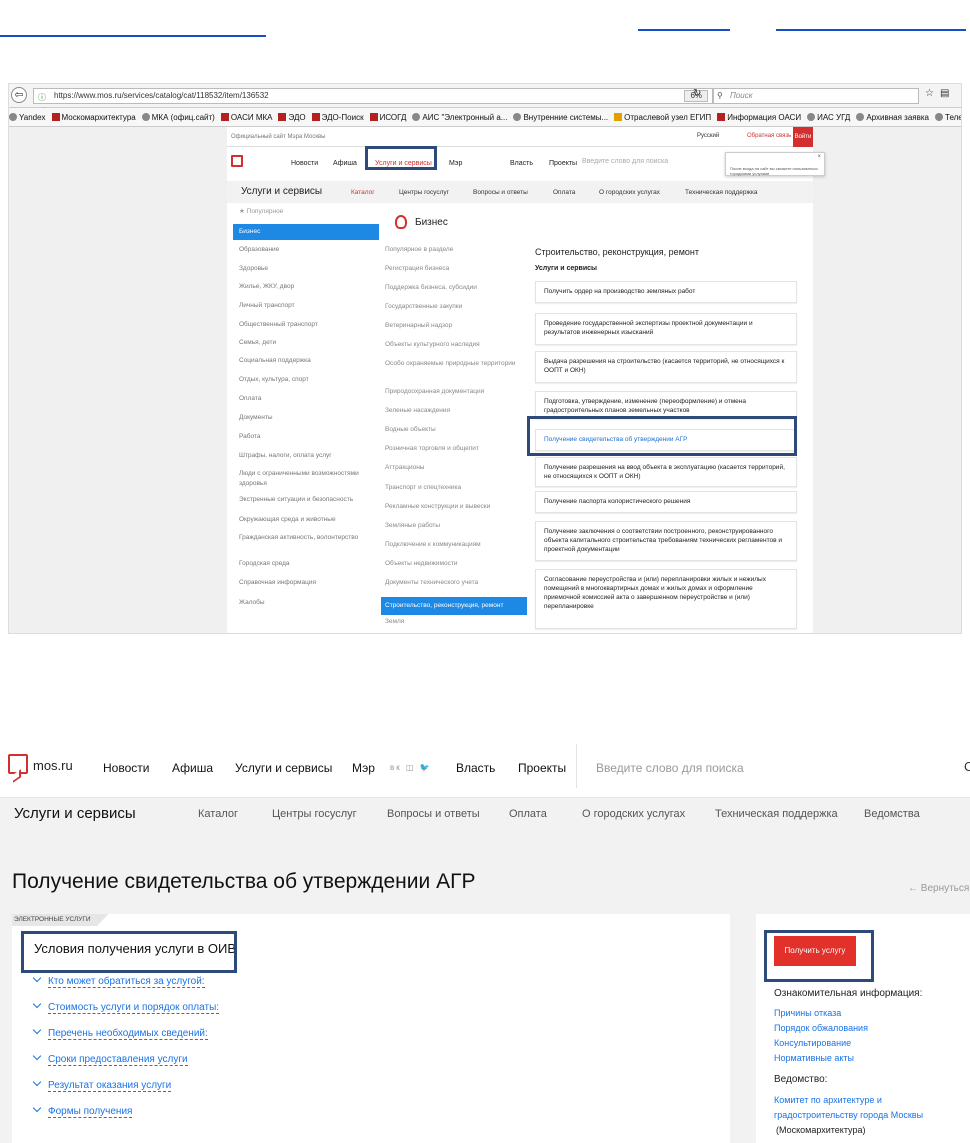  Describe the element at coordinates (697, 93) in the screenshot. I see `reload-icon: ↻` at that location.